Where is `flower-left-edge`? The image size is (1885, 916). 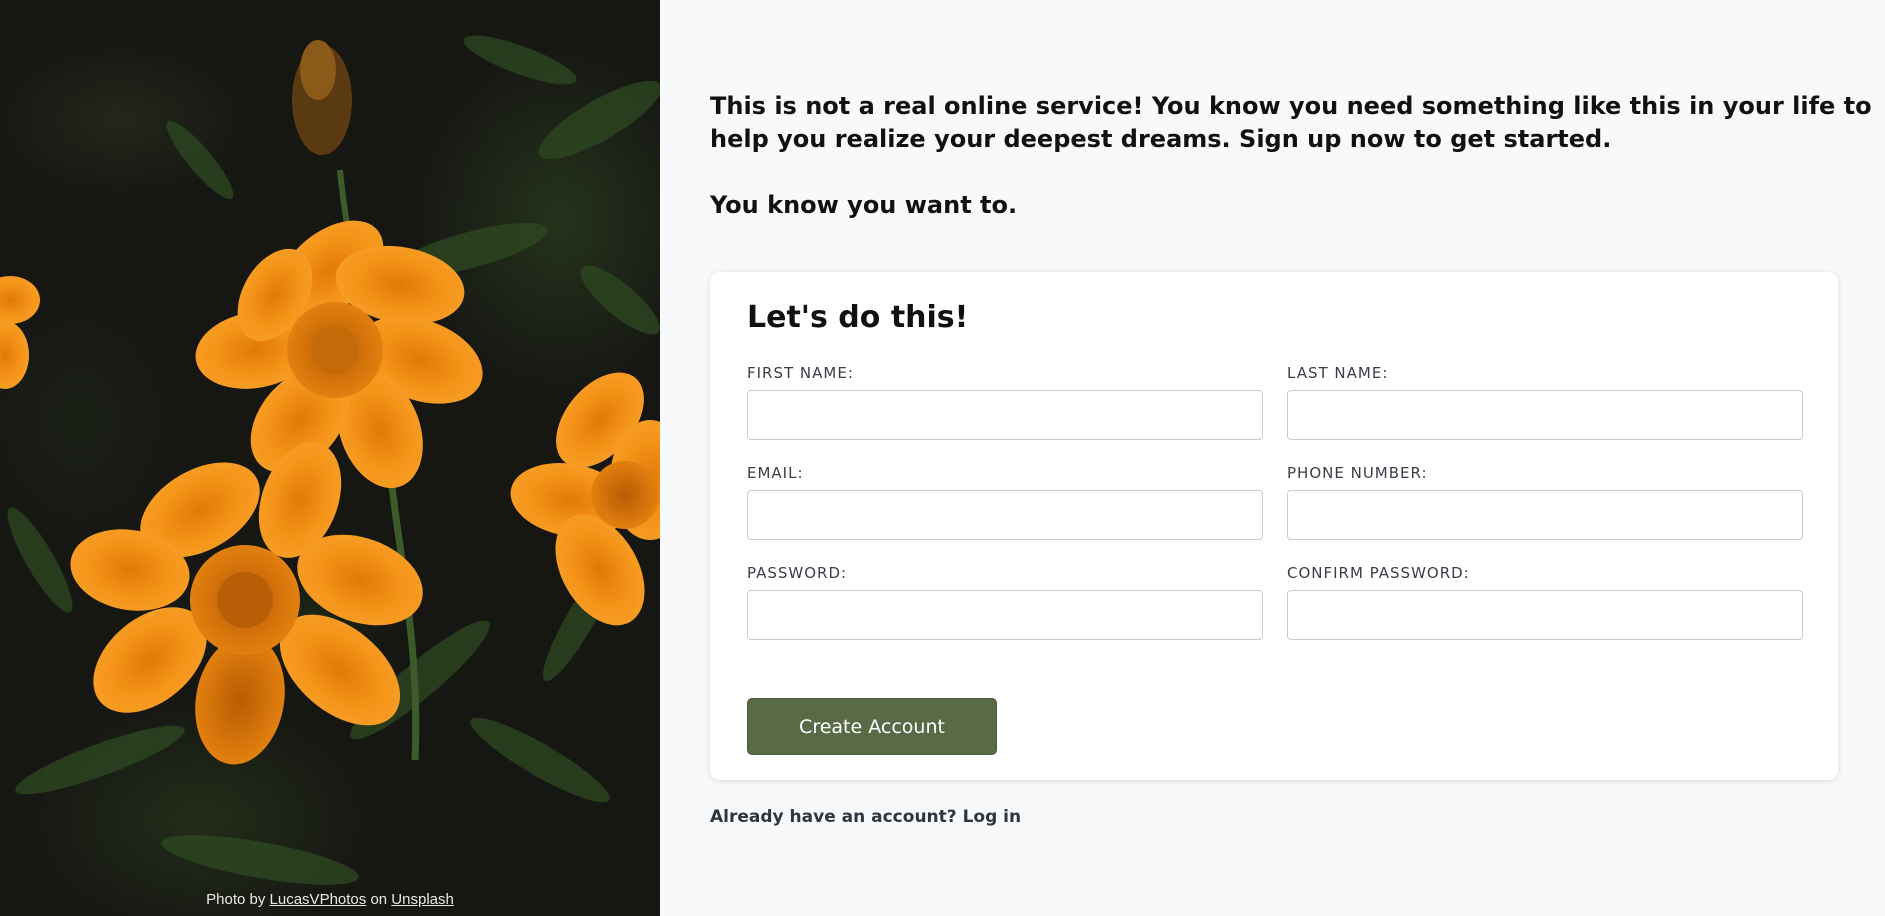
flower-left-edge is located at coordinates (20, 332).